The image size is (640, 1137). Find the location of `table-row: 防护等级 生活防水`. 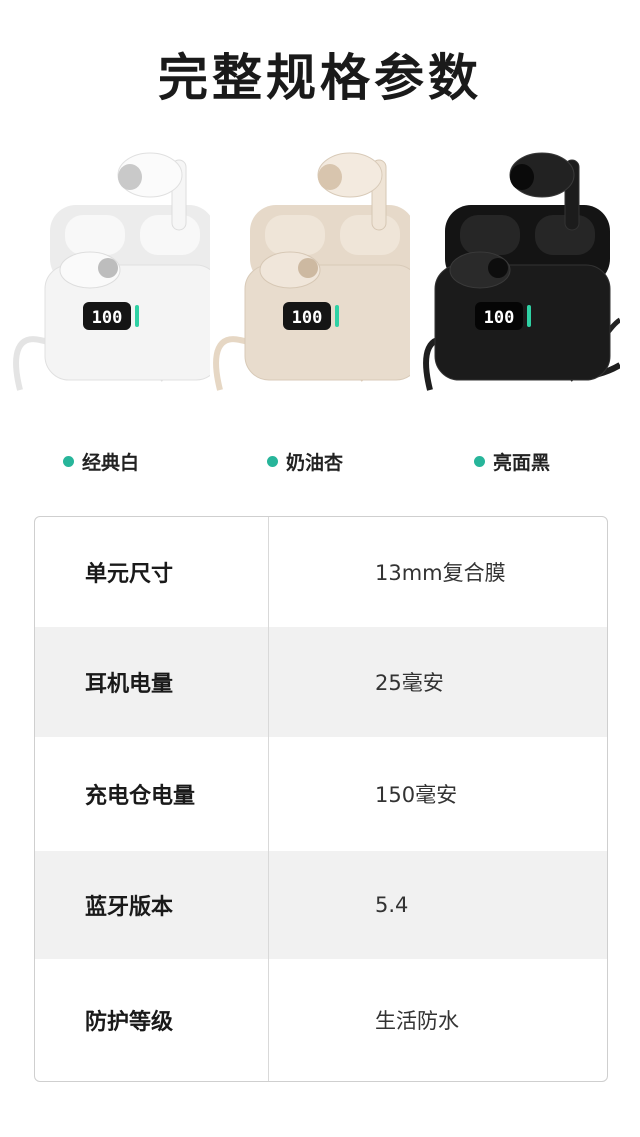

table-row: 防护等级 生活防水 is located at coordinates (321, 1020).